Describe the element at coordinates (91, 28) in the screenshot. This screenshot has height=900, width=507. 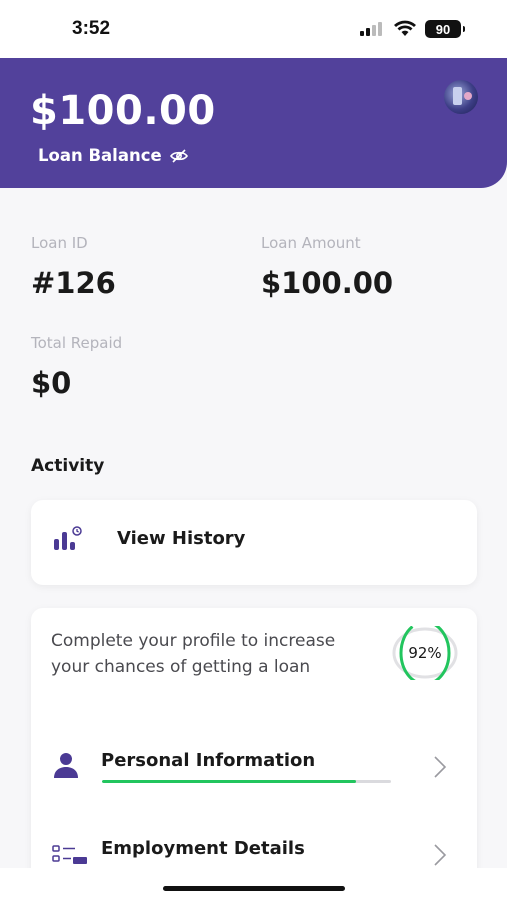
I see `status-time: 3:52` at that location.